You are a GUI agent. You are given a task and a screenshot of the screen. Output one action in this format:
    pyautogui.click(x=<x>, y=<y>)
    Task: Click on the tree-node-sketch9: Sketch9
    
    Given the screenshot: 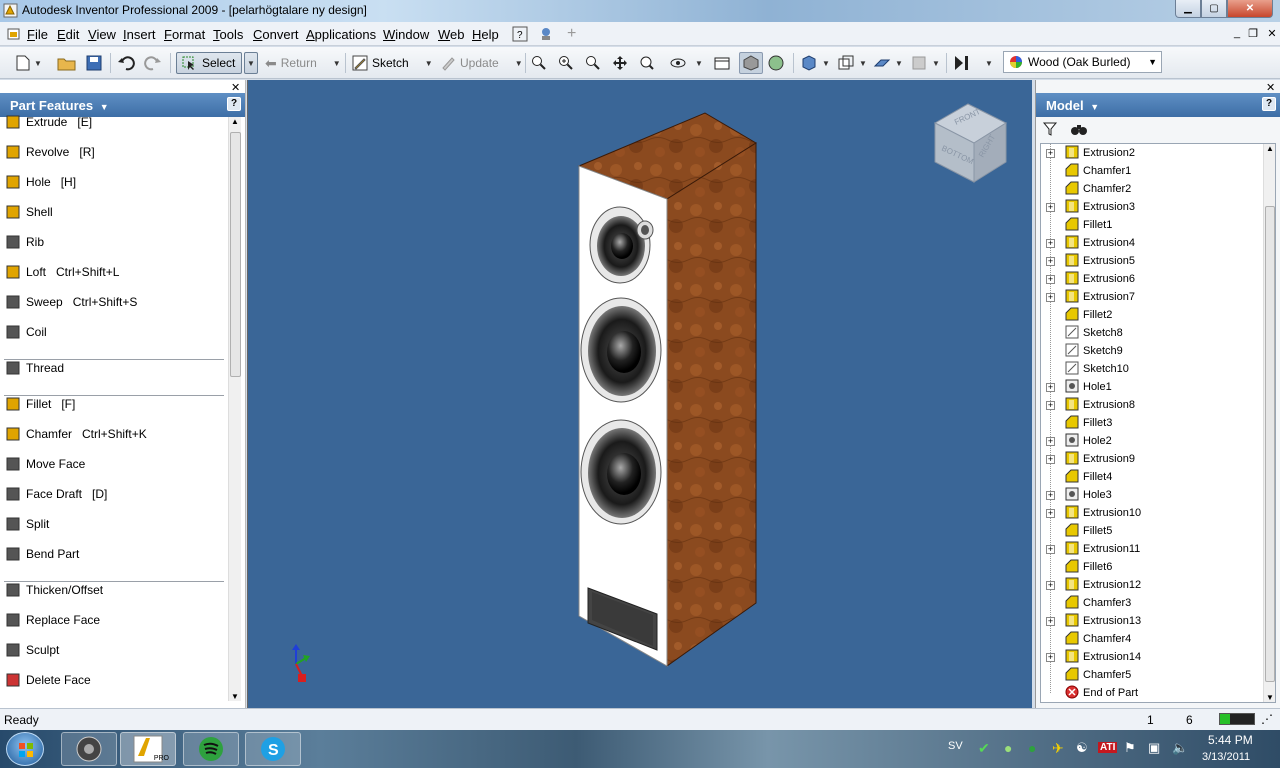 What is the action you would take?
    pyautogui.click(x=1151, y=351)
    